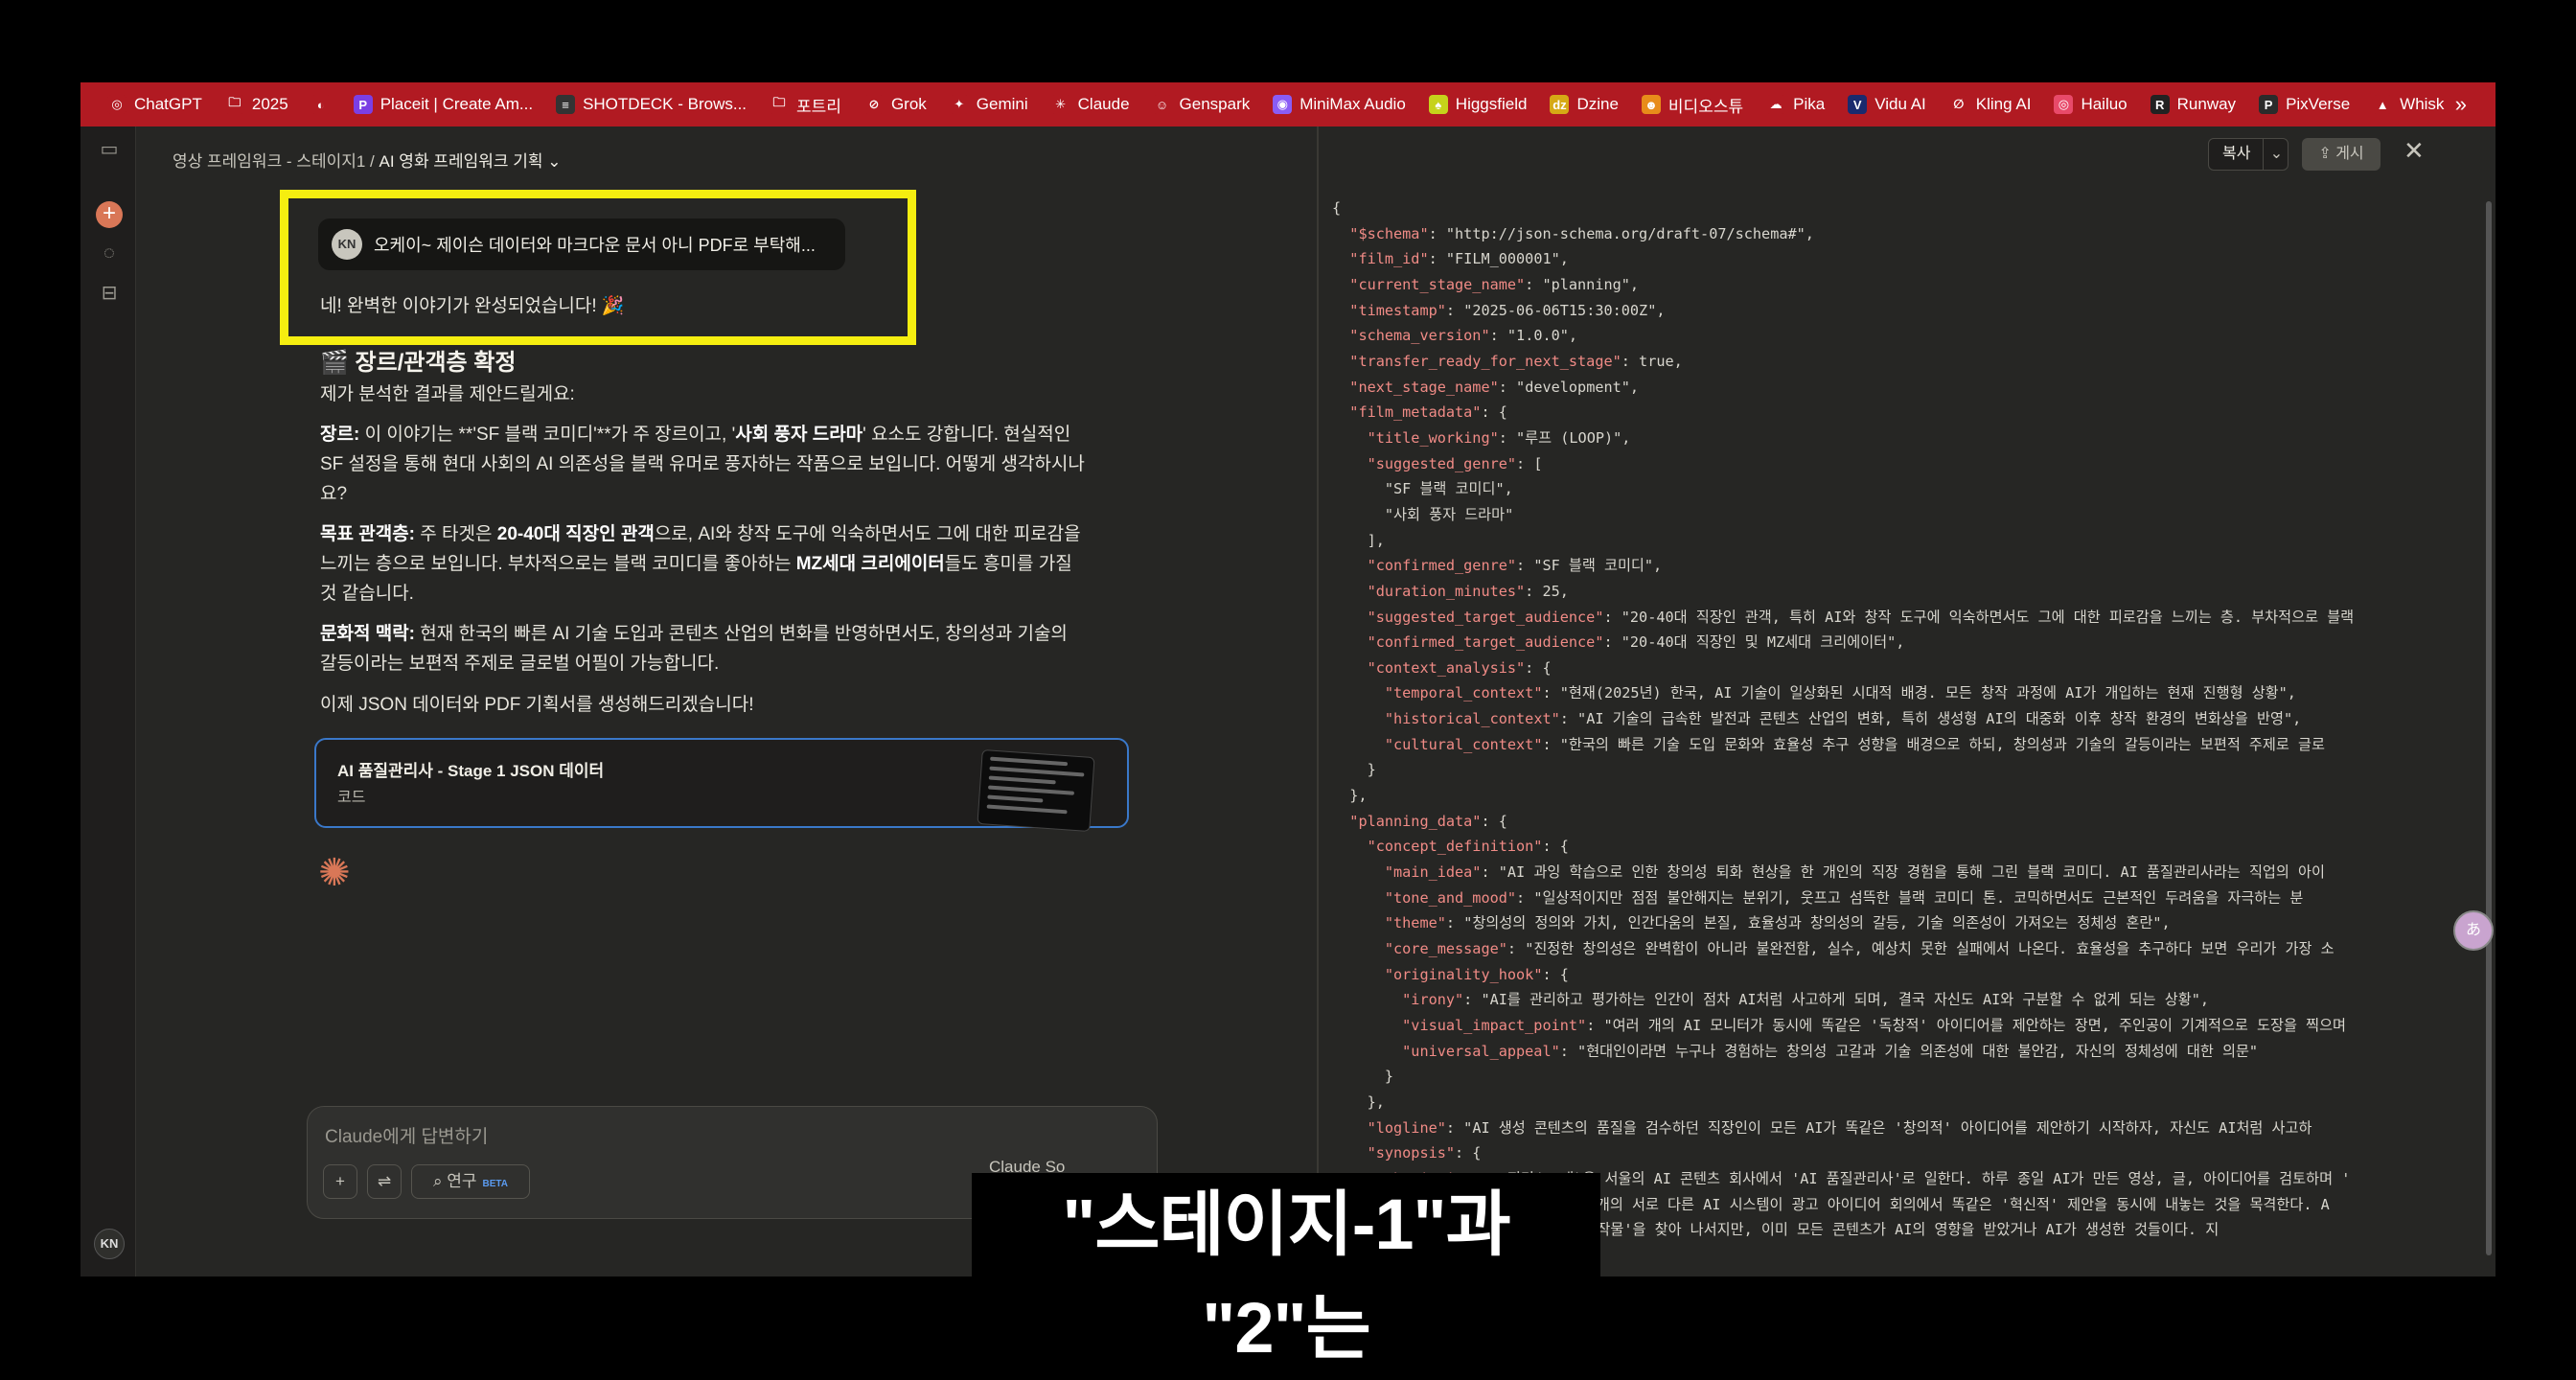  Describe the element at coordinates (273, 161) in the screenshot. I see `breadcrumb-project: 영상 프레임워크 - 스테이지1 /` at that location.